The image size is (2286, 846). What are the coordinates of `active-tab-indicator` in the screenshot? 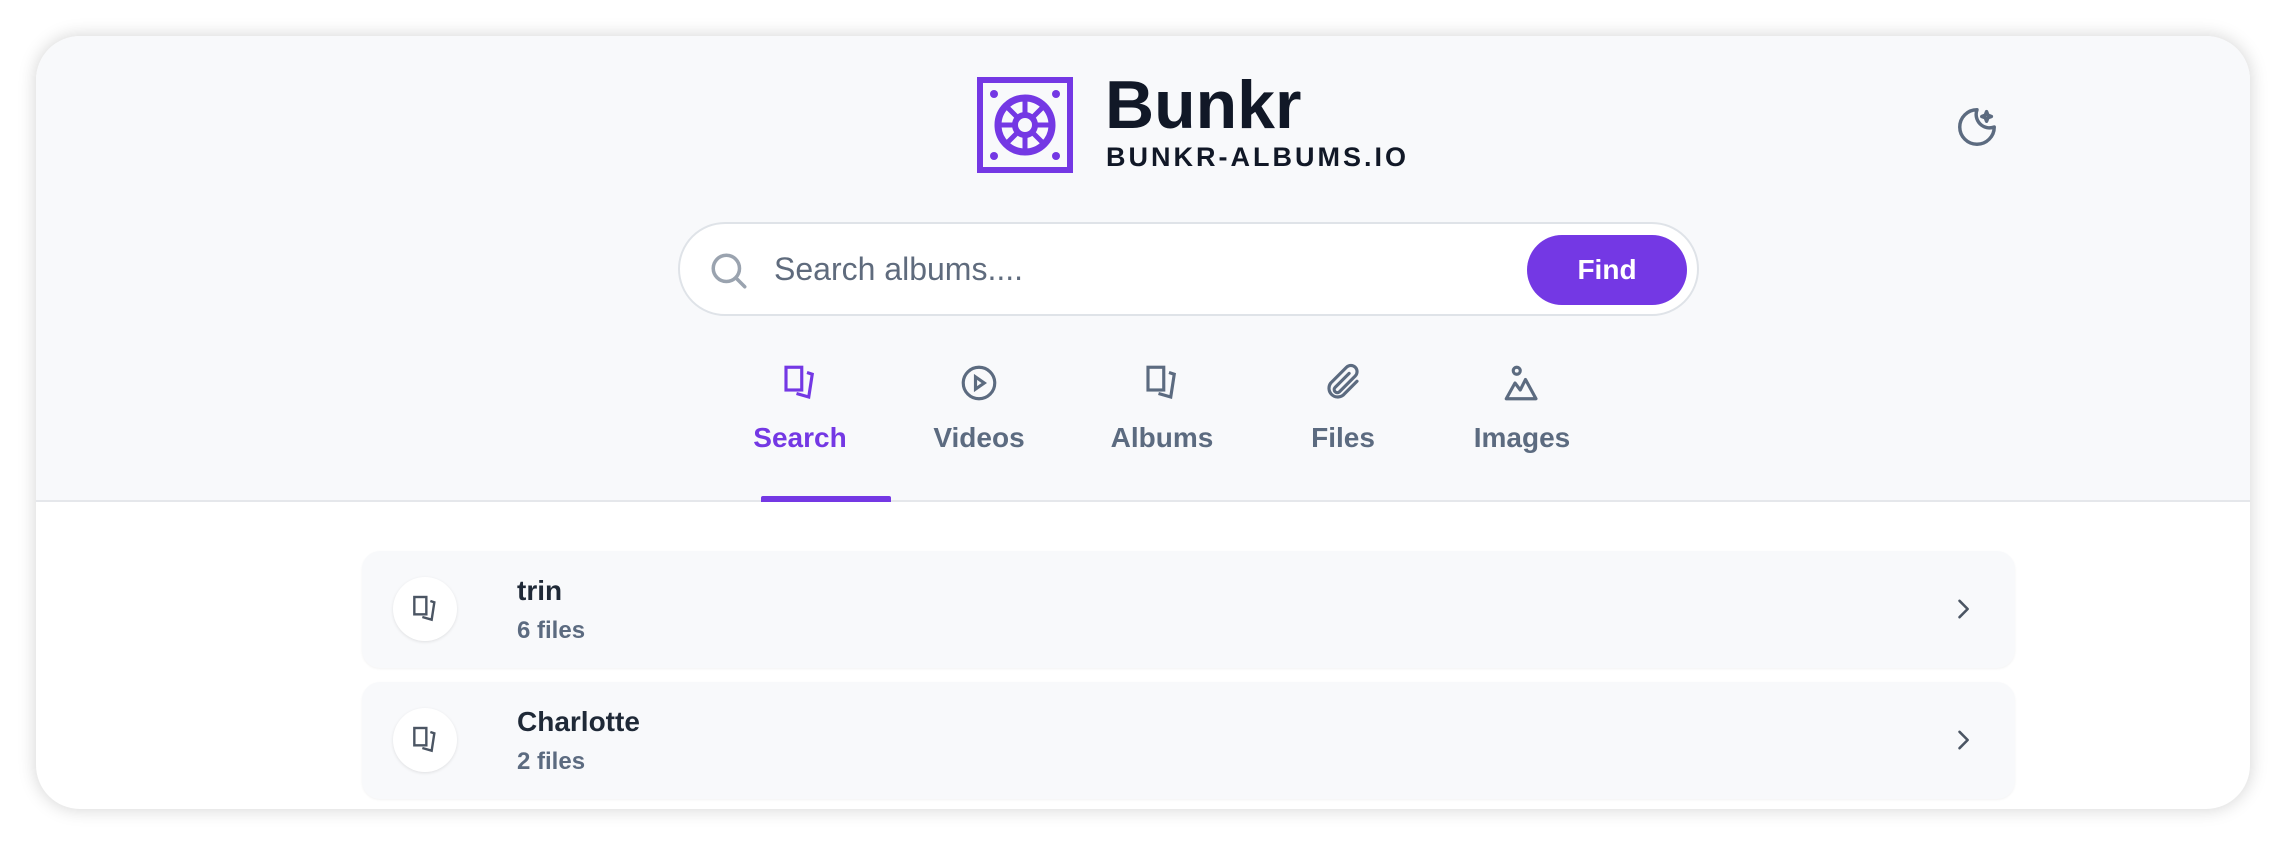 It's located at (826, 499).